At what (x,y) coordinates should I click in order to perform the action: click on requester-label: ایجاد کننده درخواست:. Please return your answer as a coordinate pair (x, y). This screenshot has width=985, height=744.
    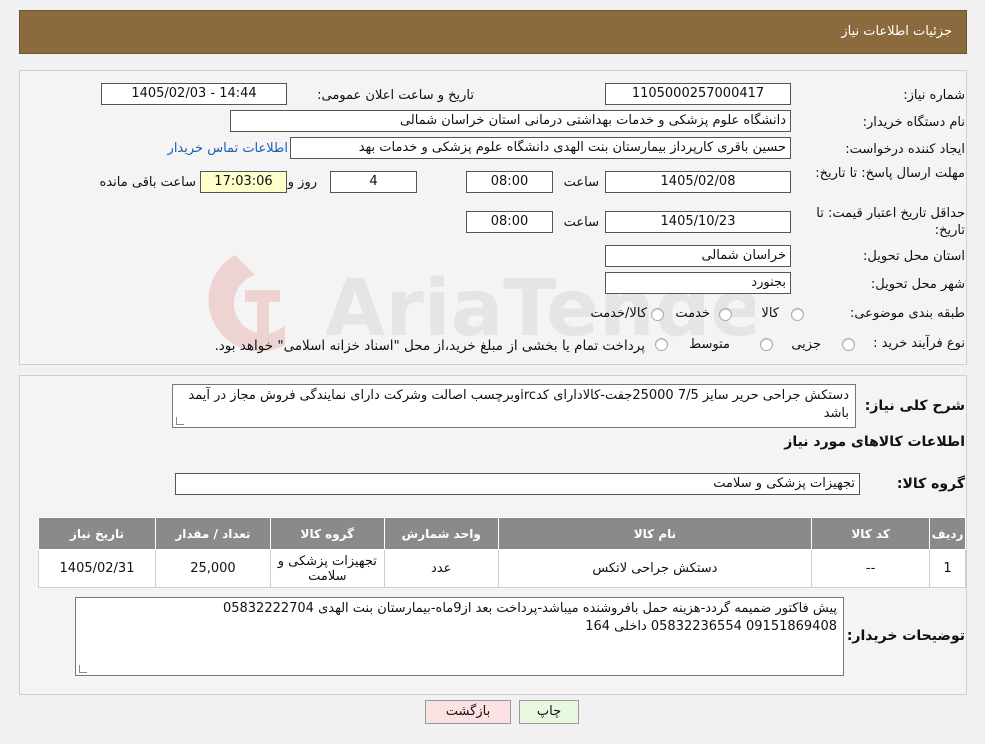
    Looking at the image, I should click on (905, 149).